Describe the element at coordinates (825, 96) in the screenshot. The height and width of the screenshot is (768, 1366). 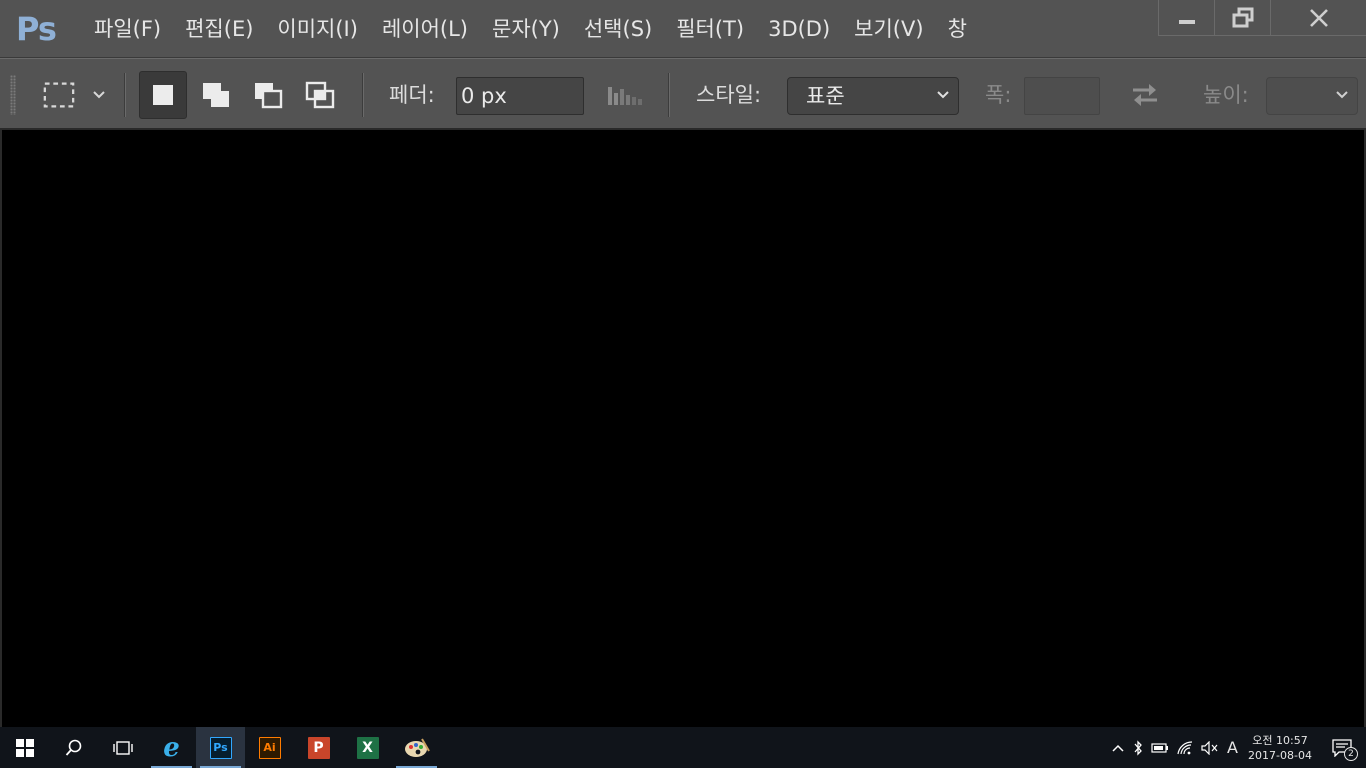
I see `style-select-value: 표준` at that location.